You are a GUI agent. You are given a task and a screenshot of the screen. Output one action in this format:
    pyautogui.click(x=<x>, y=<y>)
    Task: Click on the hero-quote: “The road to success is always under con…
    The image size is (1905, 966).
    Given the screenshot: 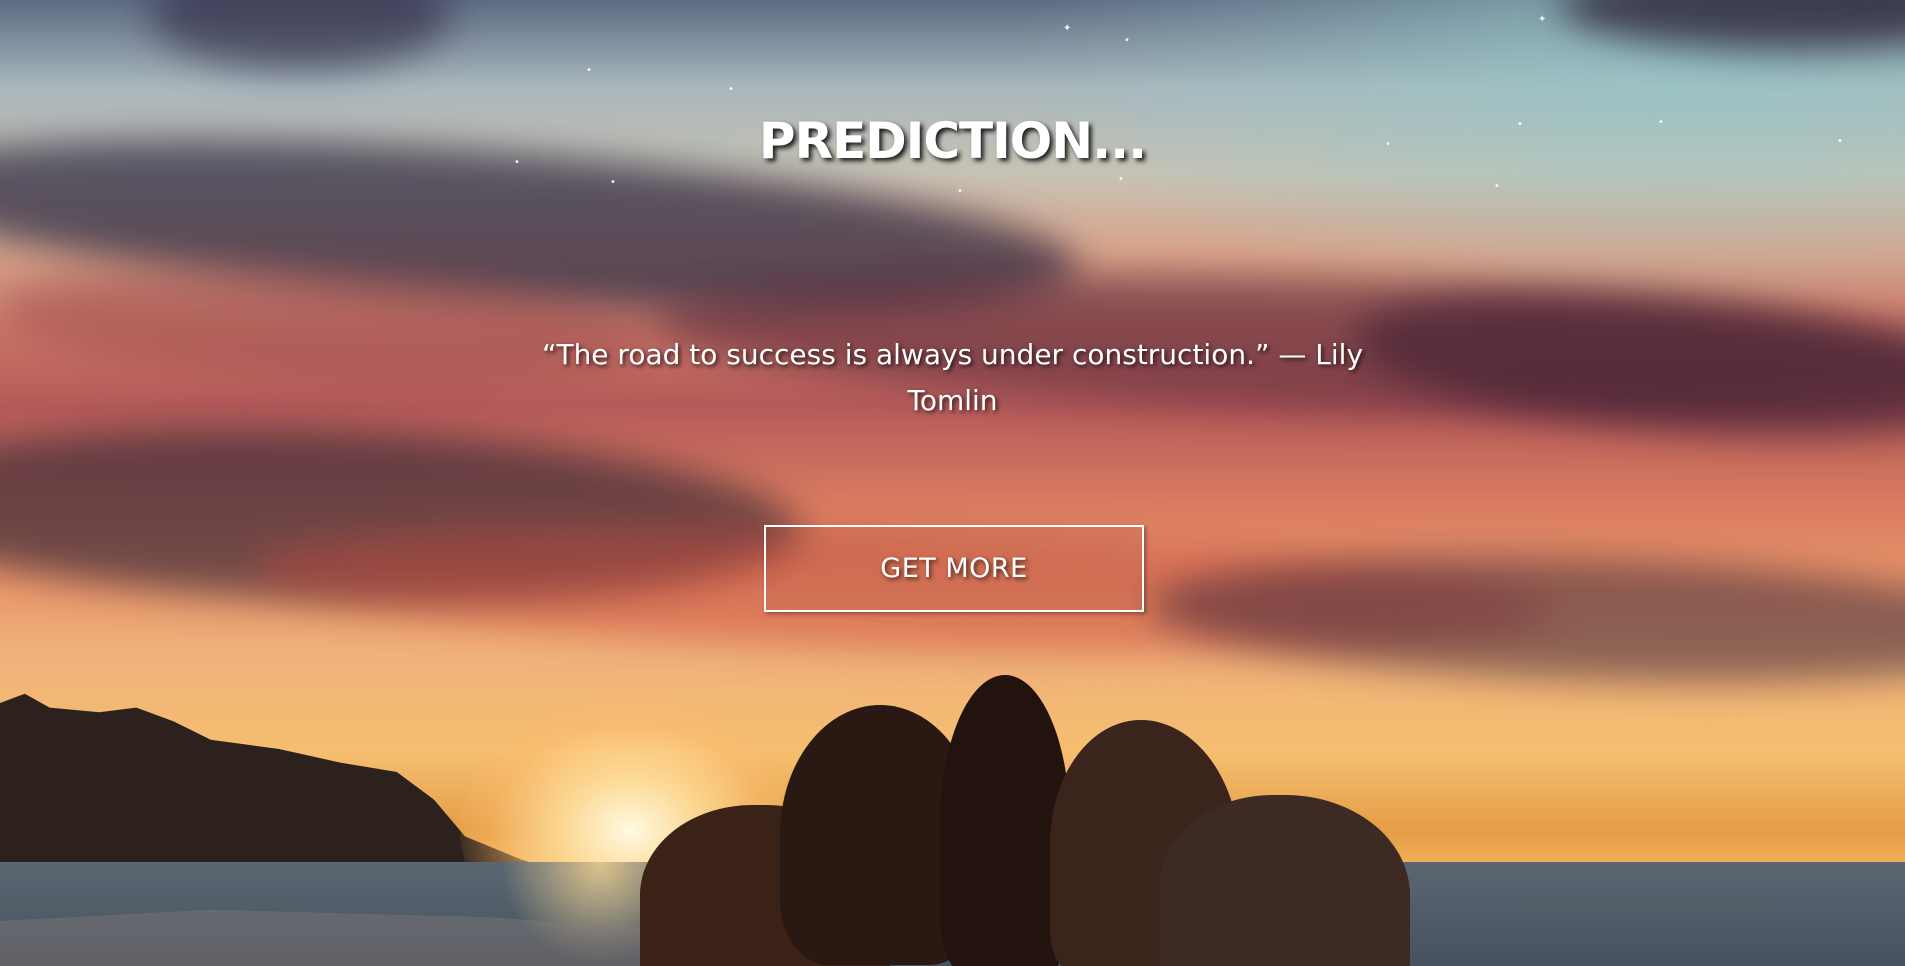 What is the action you would take?
    pyautogui.click(x=952, y=377)
    